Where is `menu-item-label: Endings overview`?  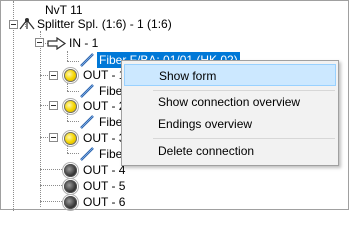
menu-item-label: Endings overview is located at coordinates (205, 124).